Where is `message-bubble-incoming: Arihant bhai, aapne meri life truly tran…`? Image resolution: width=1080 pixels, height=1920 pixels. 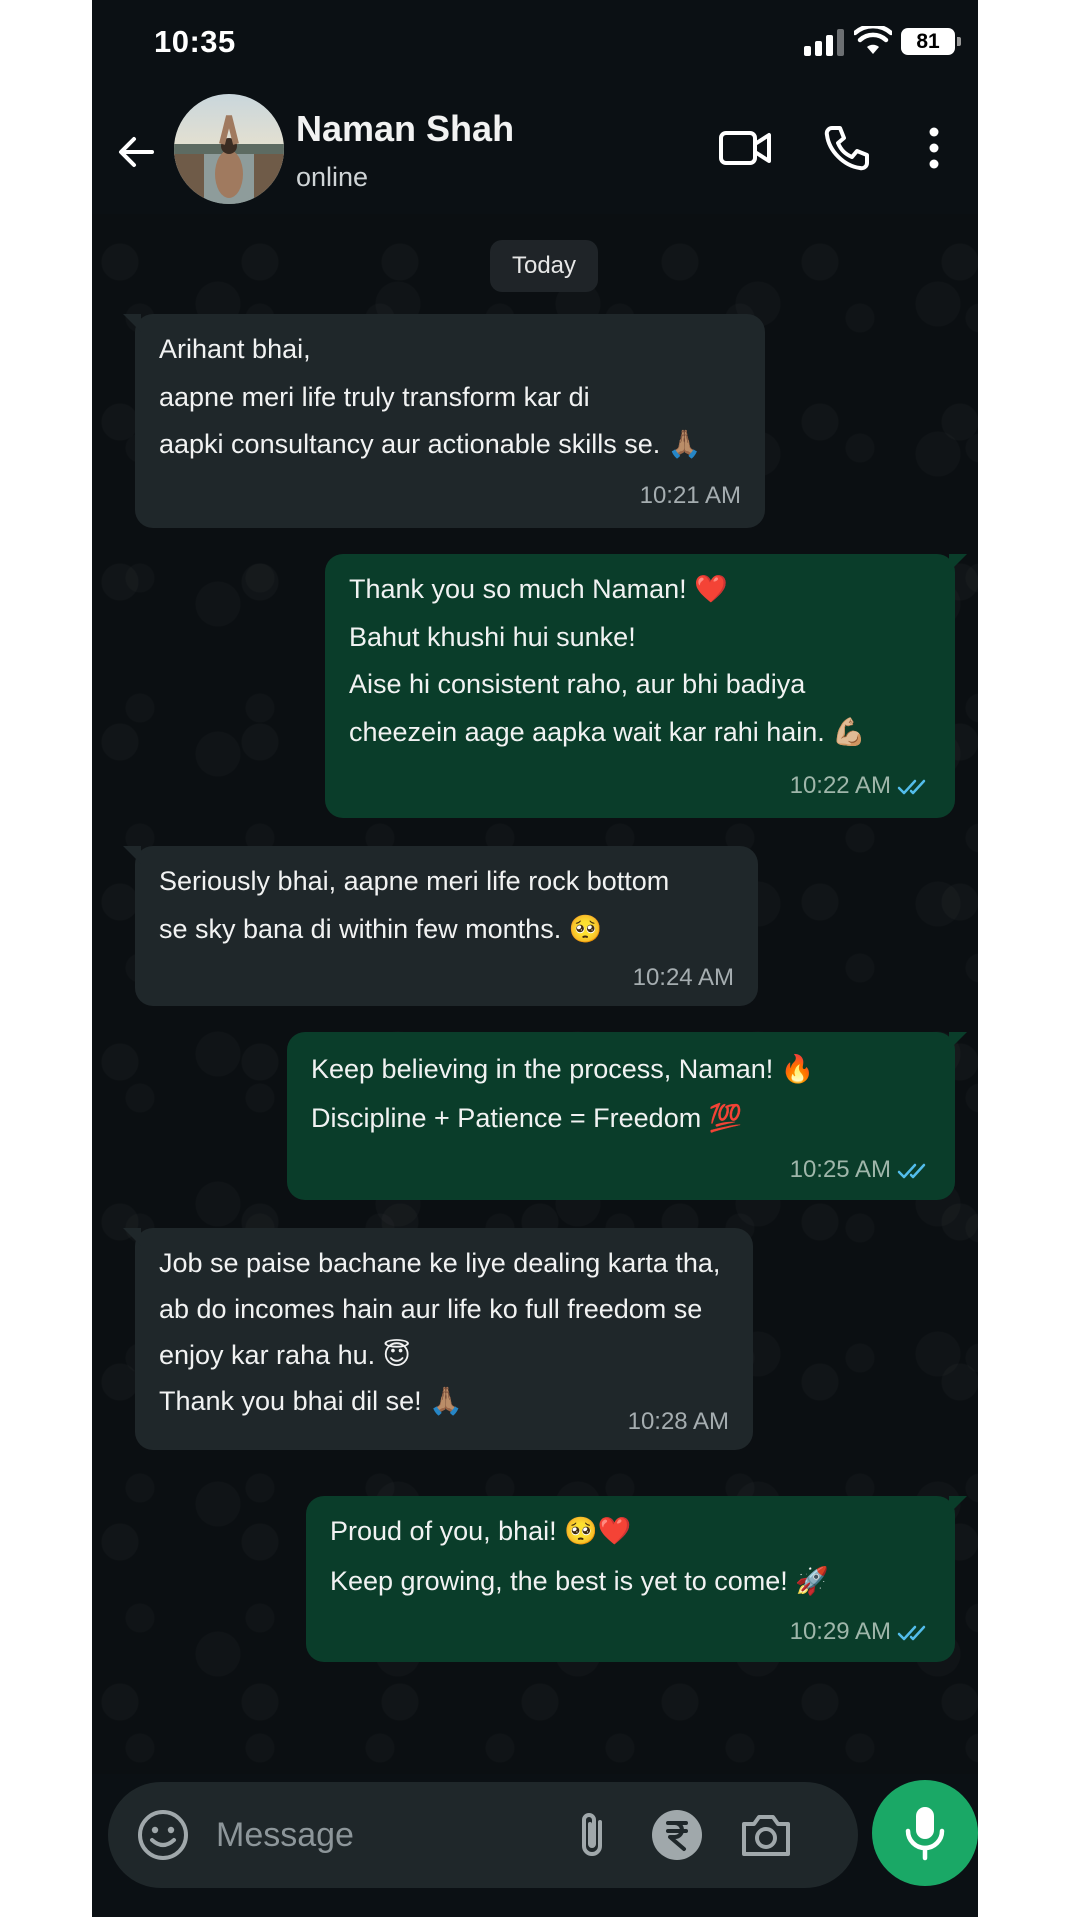 message-bubble-incoming: Arihant bhai, aapne meri life truly tran… is located at coordinates (444, 421).